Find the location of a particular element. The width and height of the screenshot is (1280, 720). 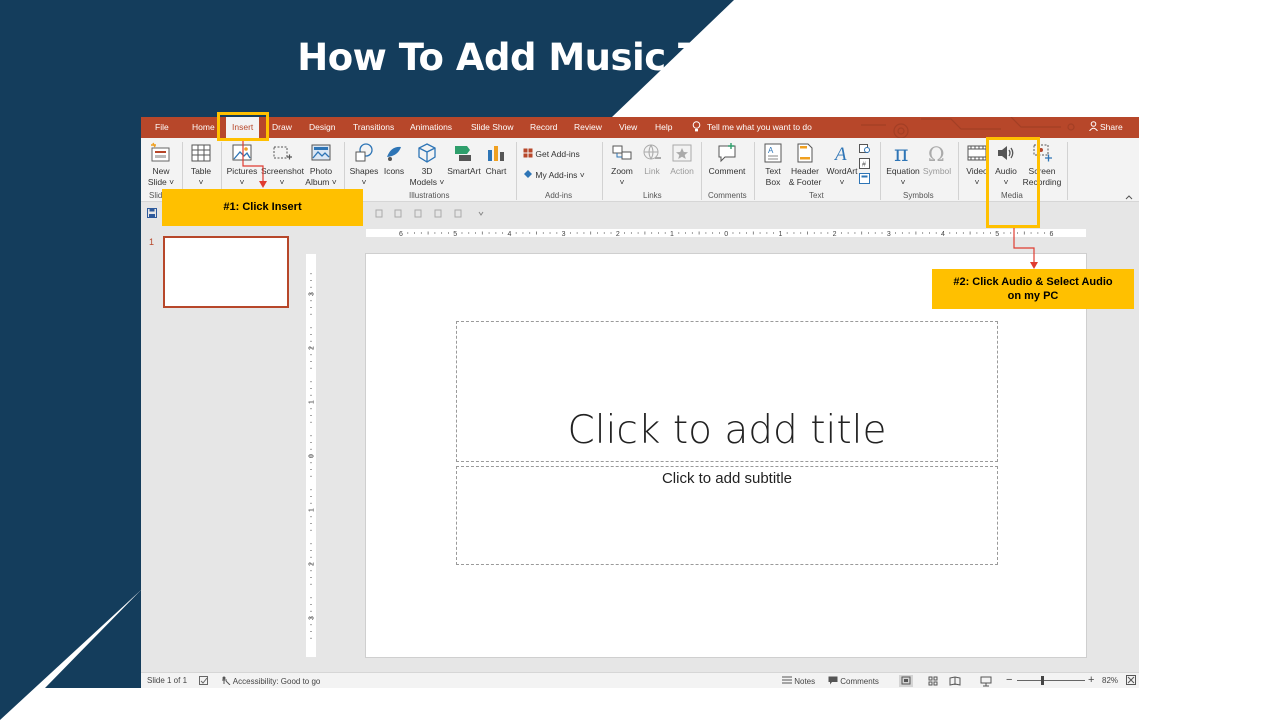

callout-step1: #1: Click Insert is located at coordinates (262, 207).